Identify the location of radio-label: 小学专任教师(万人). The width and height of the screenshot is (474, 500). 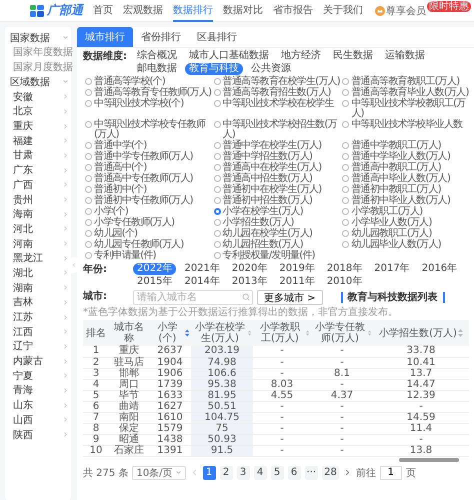
(134, 223).